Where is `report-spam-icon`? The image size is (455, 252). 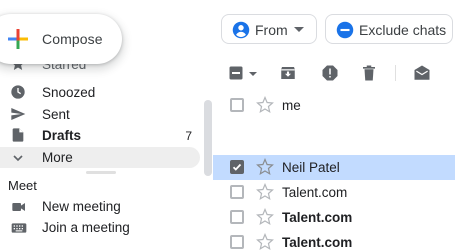 report-spam-icon is located at coordinates (330, 73).